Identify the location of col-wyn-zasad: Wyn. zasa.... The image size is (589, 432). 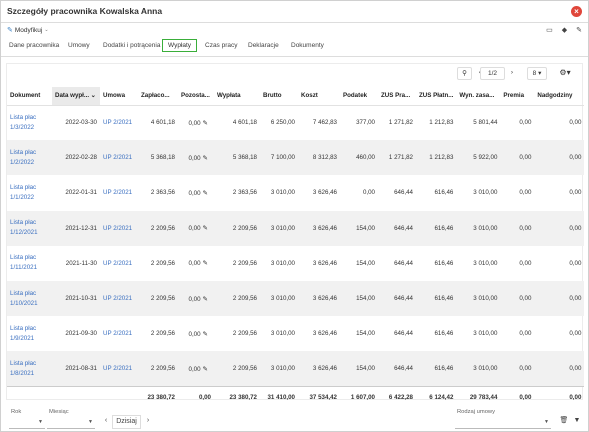
(478, 96).